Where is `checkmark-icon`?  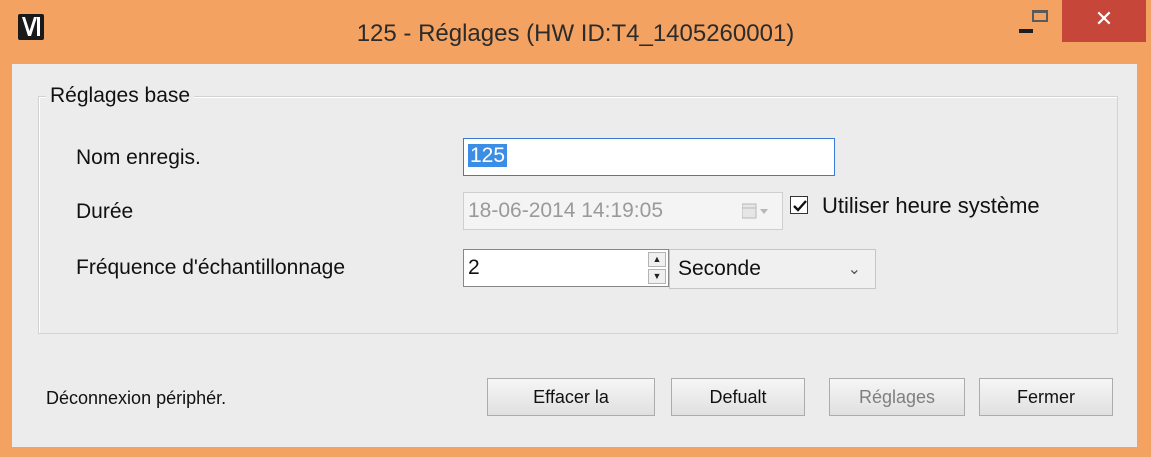
checkmark-icon is located at coordinates (800, 206).